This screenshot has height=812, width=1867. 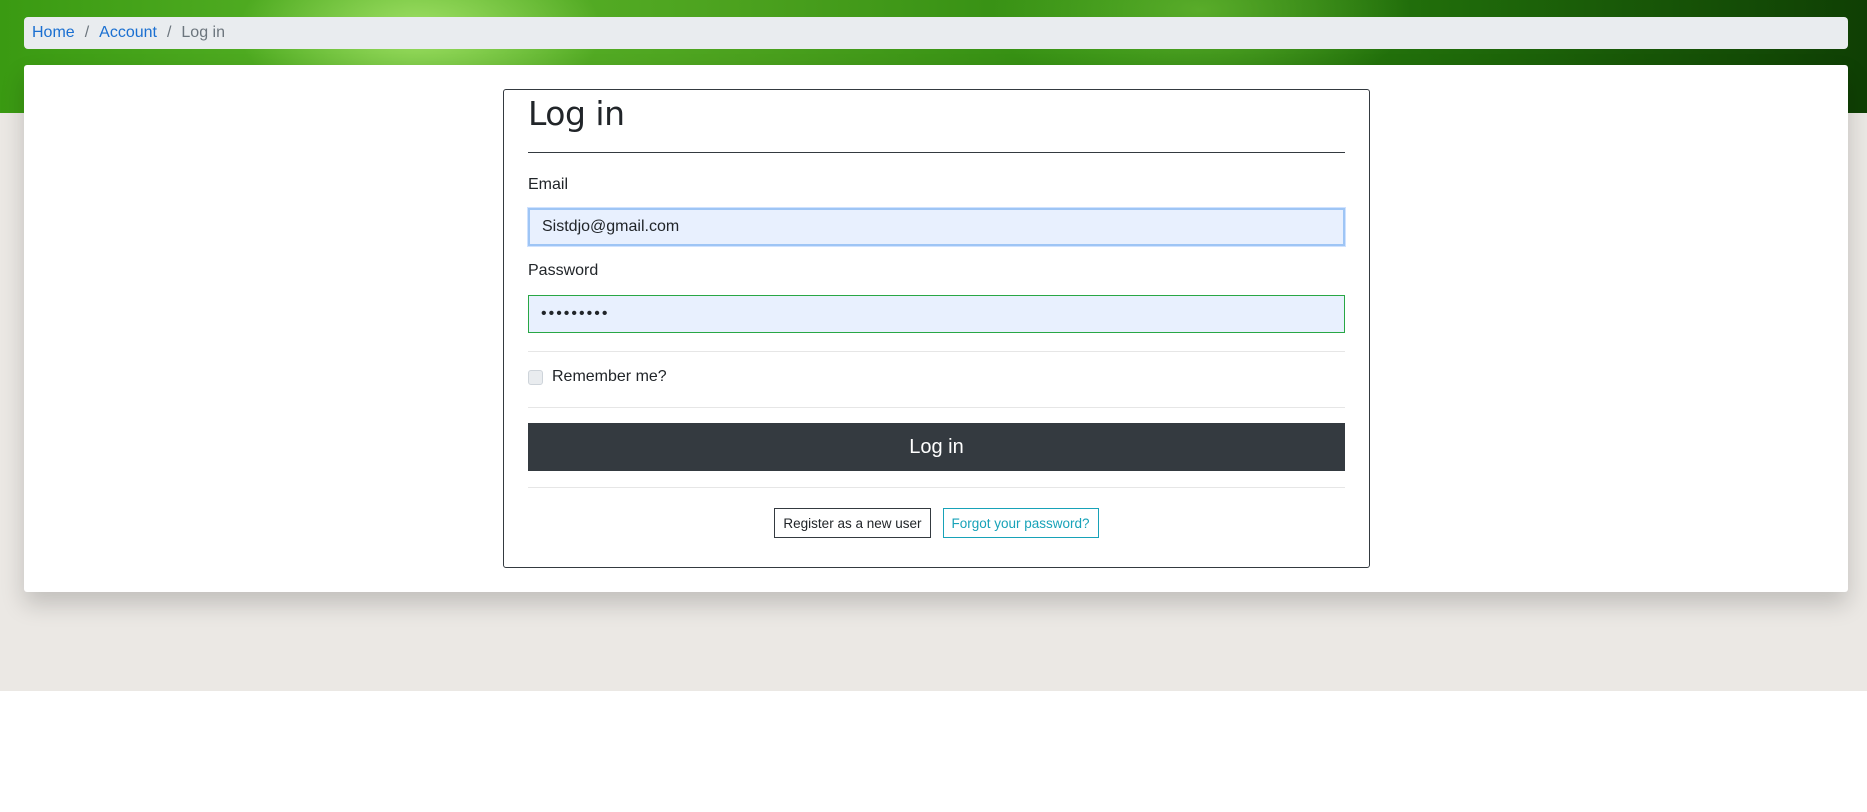 I want to click on title-divider, so click(x=936, y=152).